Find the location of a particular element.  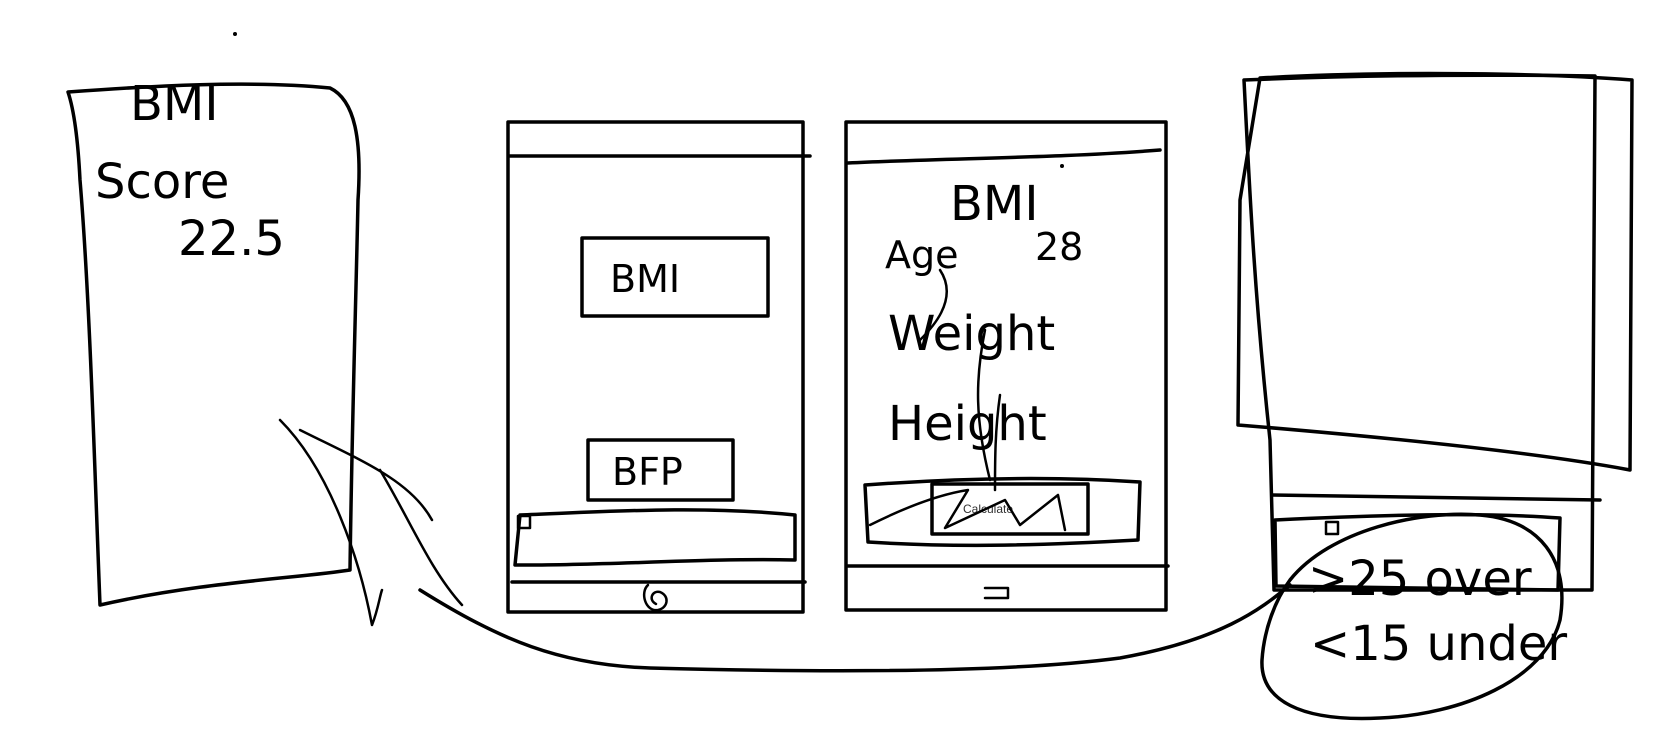

weight-label: Weight is located at coordinates (971, 334).